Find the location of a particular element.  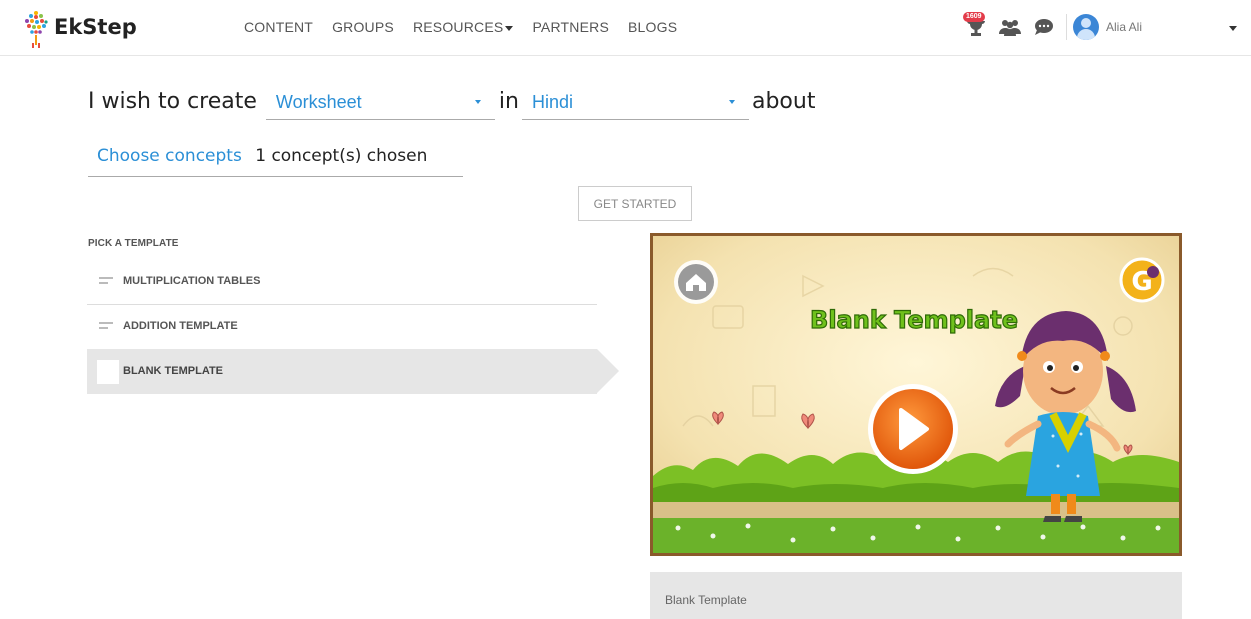

groups-button is located at coordinates (1010, 27).